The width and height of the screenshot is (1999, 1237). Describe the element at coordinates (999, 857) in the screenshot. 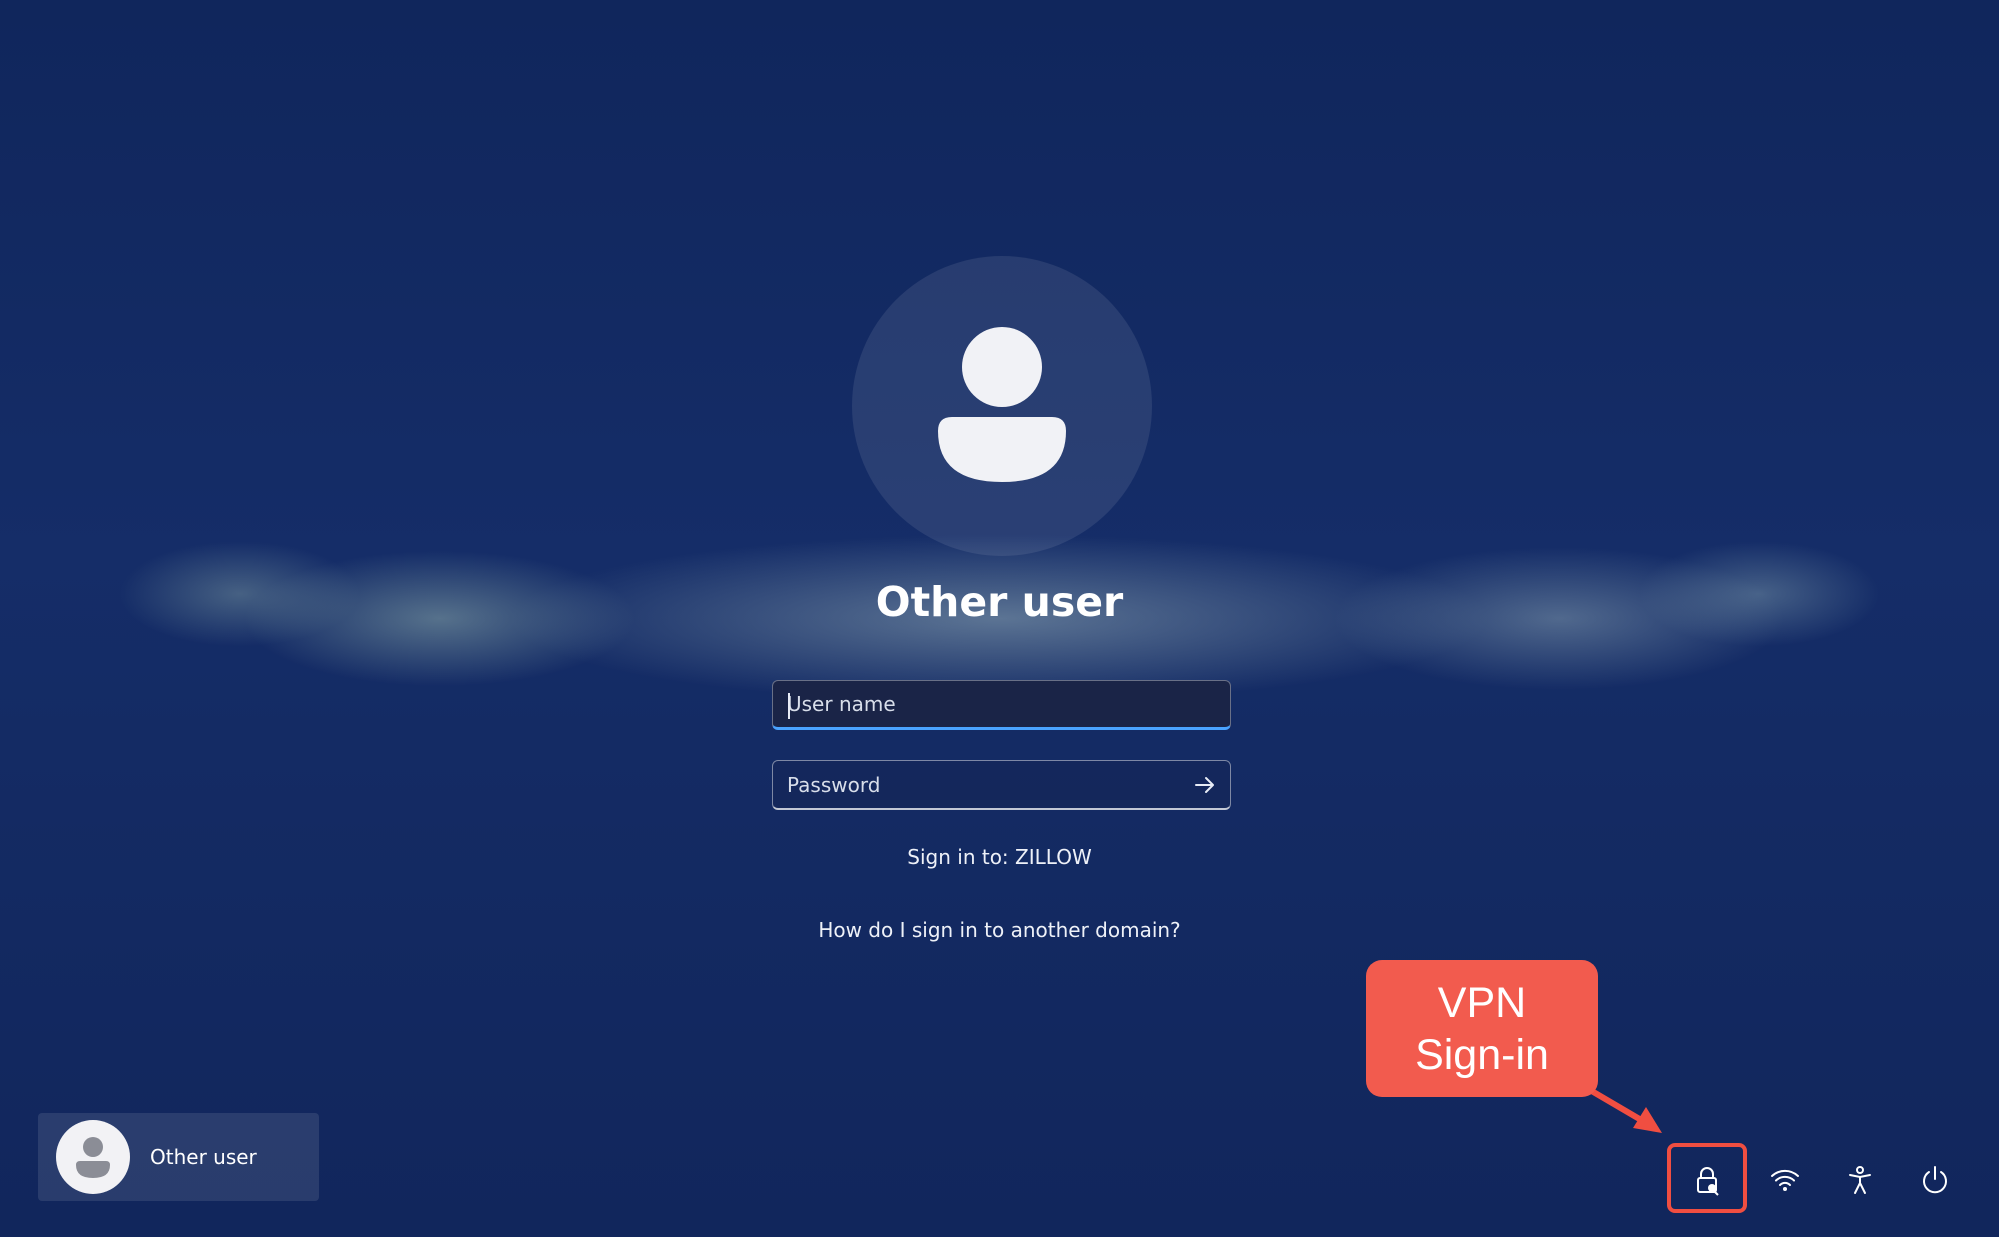

I see `sign-in-domain-text: Sign in to: ZILLOW` at that location.